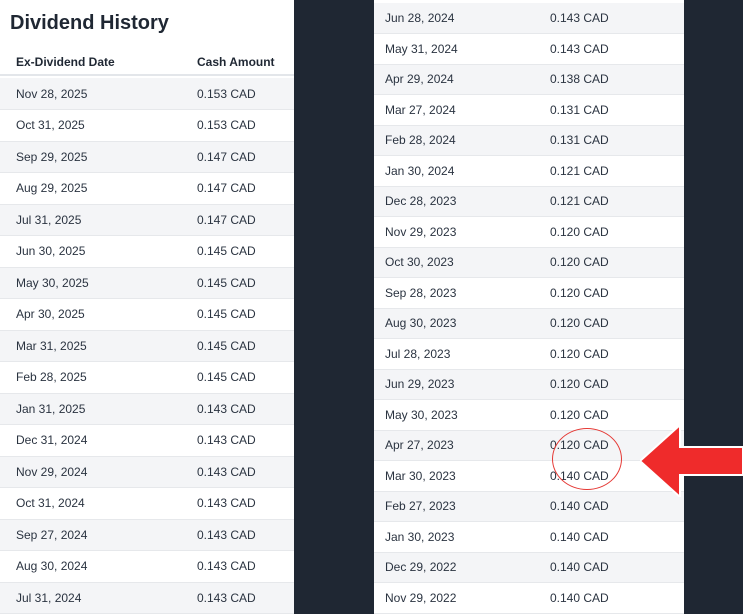  I want to click on cash-amount-cell: 0.121 CAD, so click(617, 171).